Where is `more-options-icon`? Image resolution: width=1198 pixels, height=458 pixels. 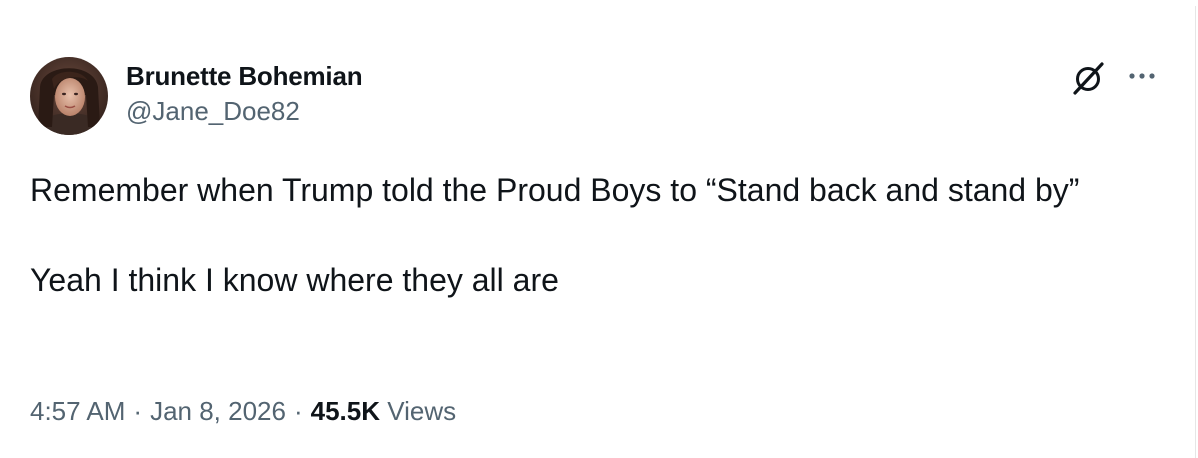 more-options-icon is located at coordinates (1142, 76).